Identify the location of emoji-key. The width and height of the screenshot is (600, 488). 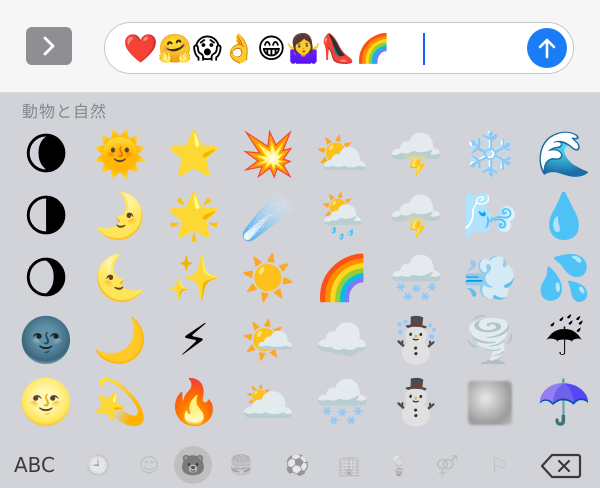
(490, 403).